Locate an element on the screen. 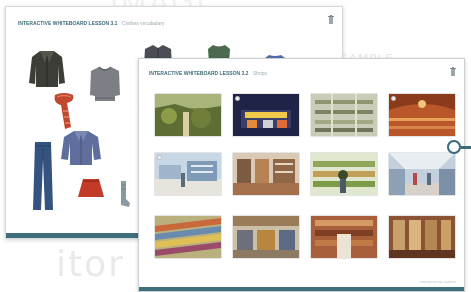 The width and height of the screenshot is (471, 292). window-title: INTERACTIVE WHITEBOARD LESSON 3.2 Shops is located at coordinates (208, 74).